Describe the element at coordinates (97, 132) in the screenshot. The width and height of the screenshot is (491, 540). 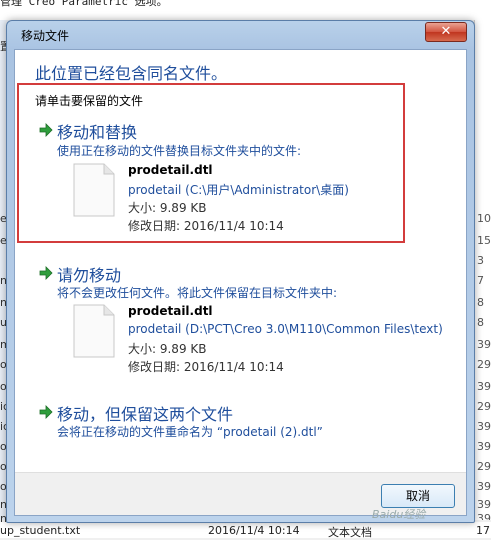
I see `option-title: 移动和替换` at that location.